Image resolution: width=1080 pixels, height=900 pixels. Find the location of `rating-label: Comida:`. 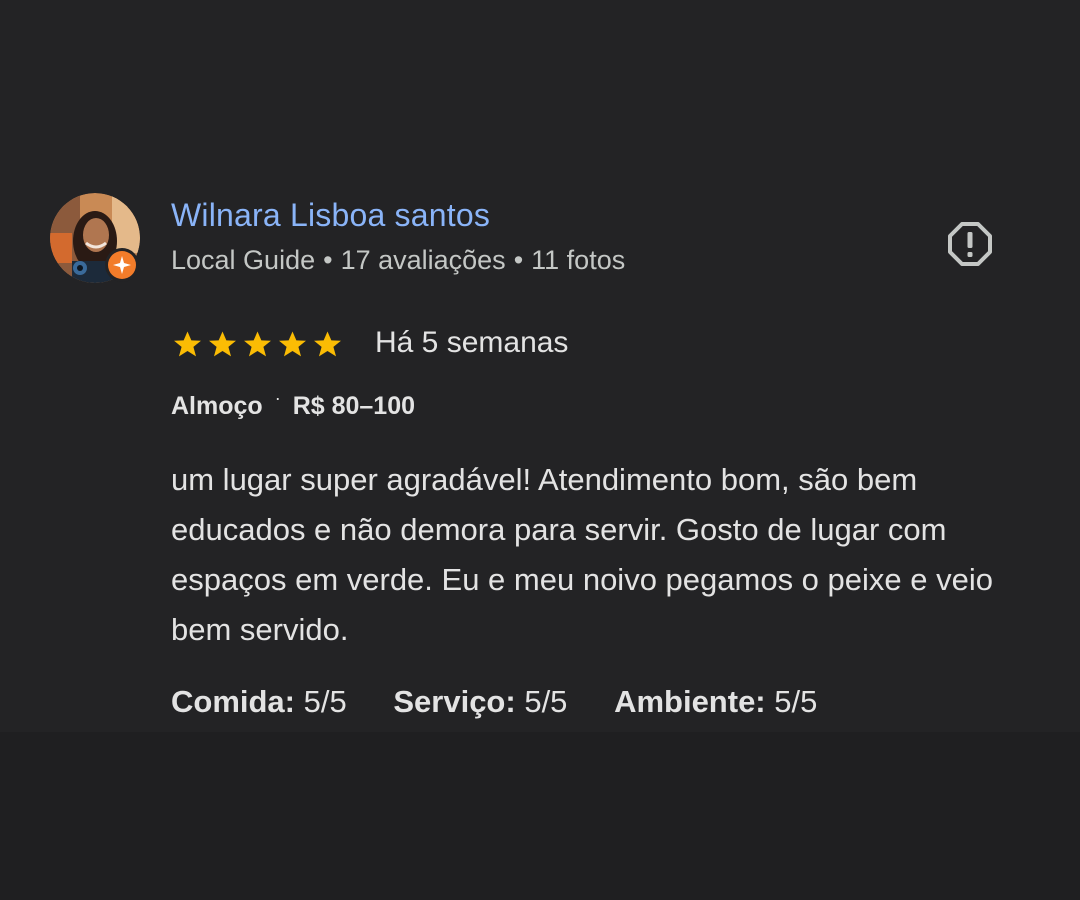

rating-label: Comida: is located at coordinates (233, 701).